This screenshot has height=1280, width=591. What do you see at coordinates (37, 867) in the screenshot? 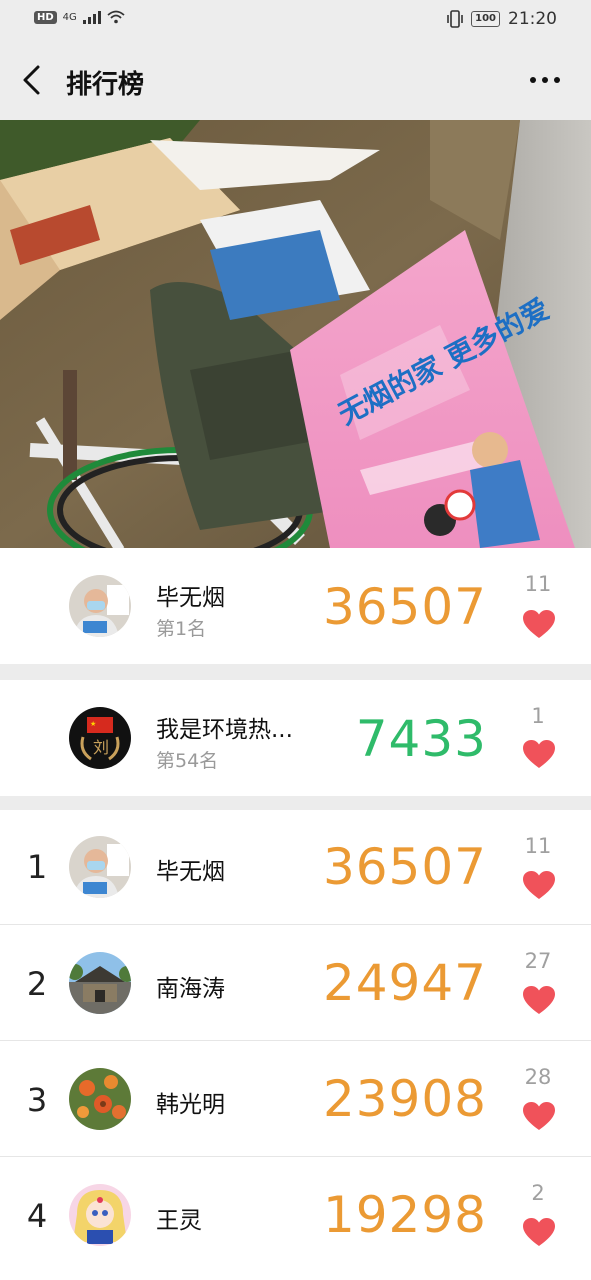
I see `rank-number: 1` at bounding box center [37, 867].